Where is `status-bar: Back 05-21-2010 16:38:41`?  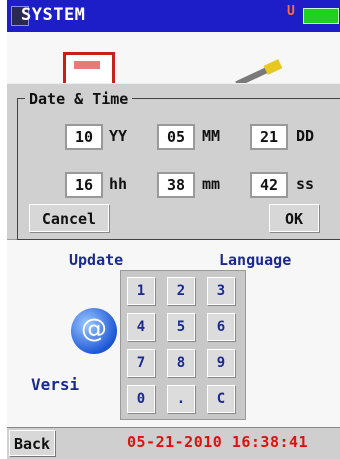 status-bar: Back 05-21-2010 16:38:41 is located at coordinates (173, 443).